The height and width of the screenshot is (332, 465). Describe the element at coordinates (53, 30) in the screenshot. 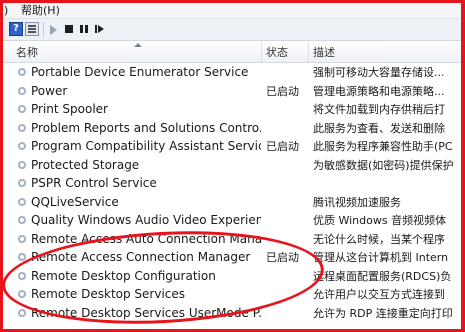

I see `start-service-icon` at that location.